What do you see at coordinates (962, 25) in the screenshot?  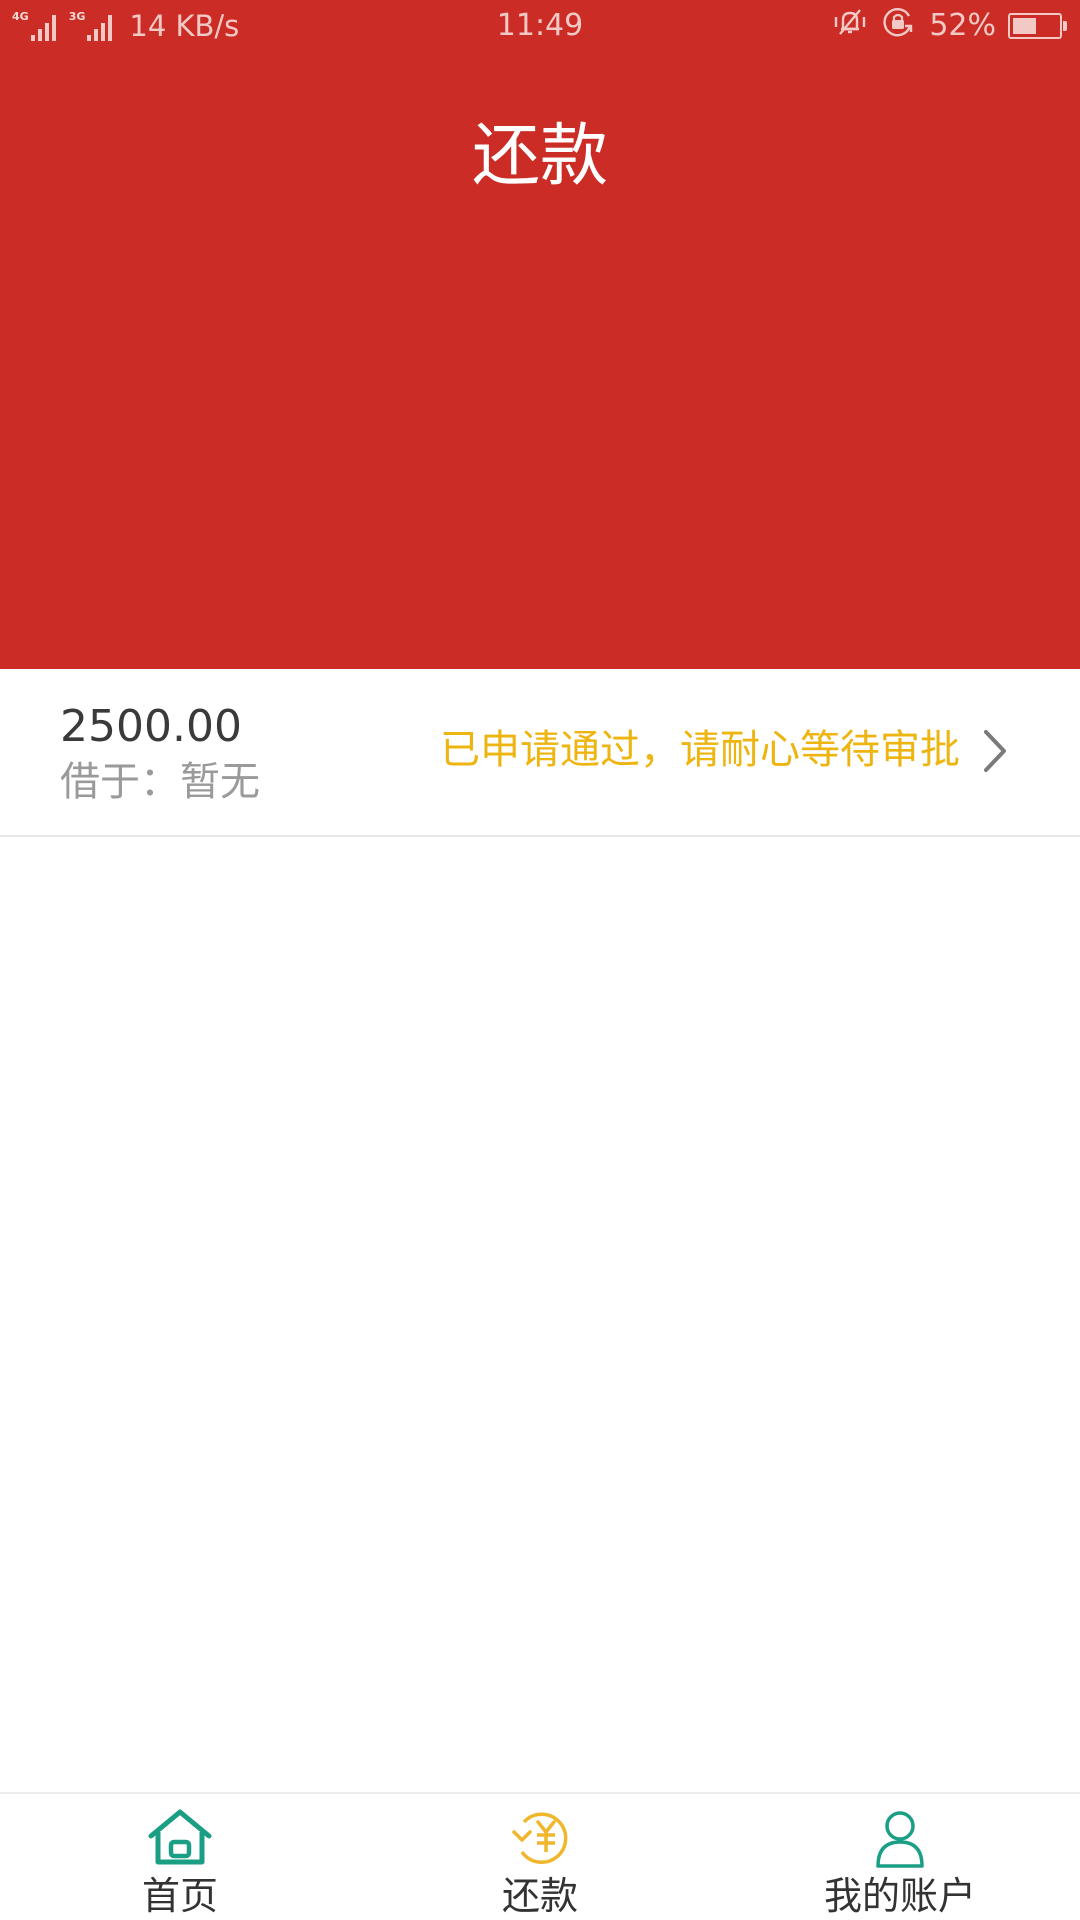 I see `battery-percent: 52%` at bounding box center [962, 25].